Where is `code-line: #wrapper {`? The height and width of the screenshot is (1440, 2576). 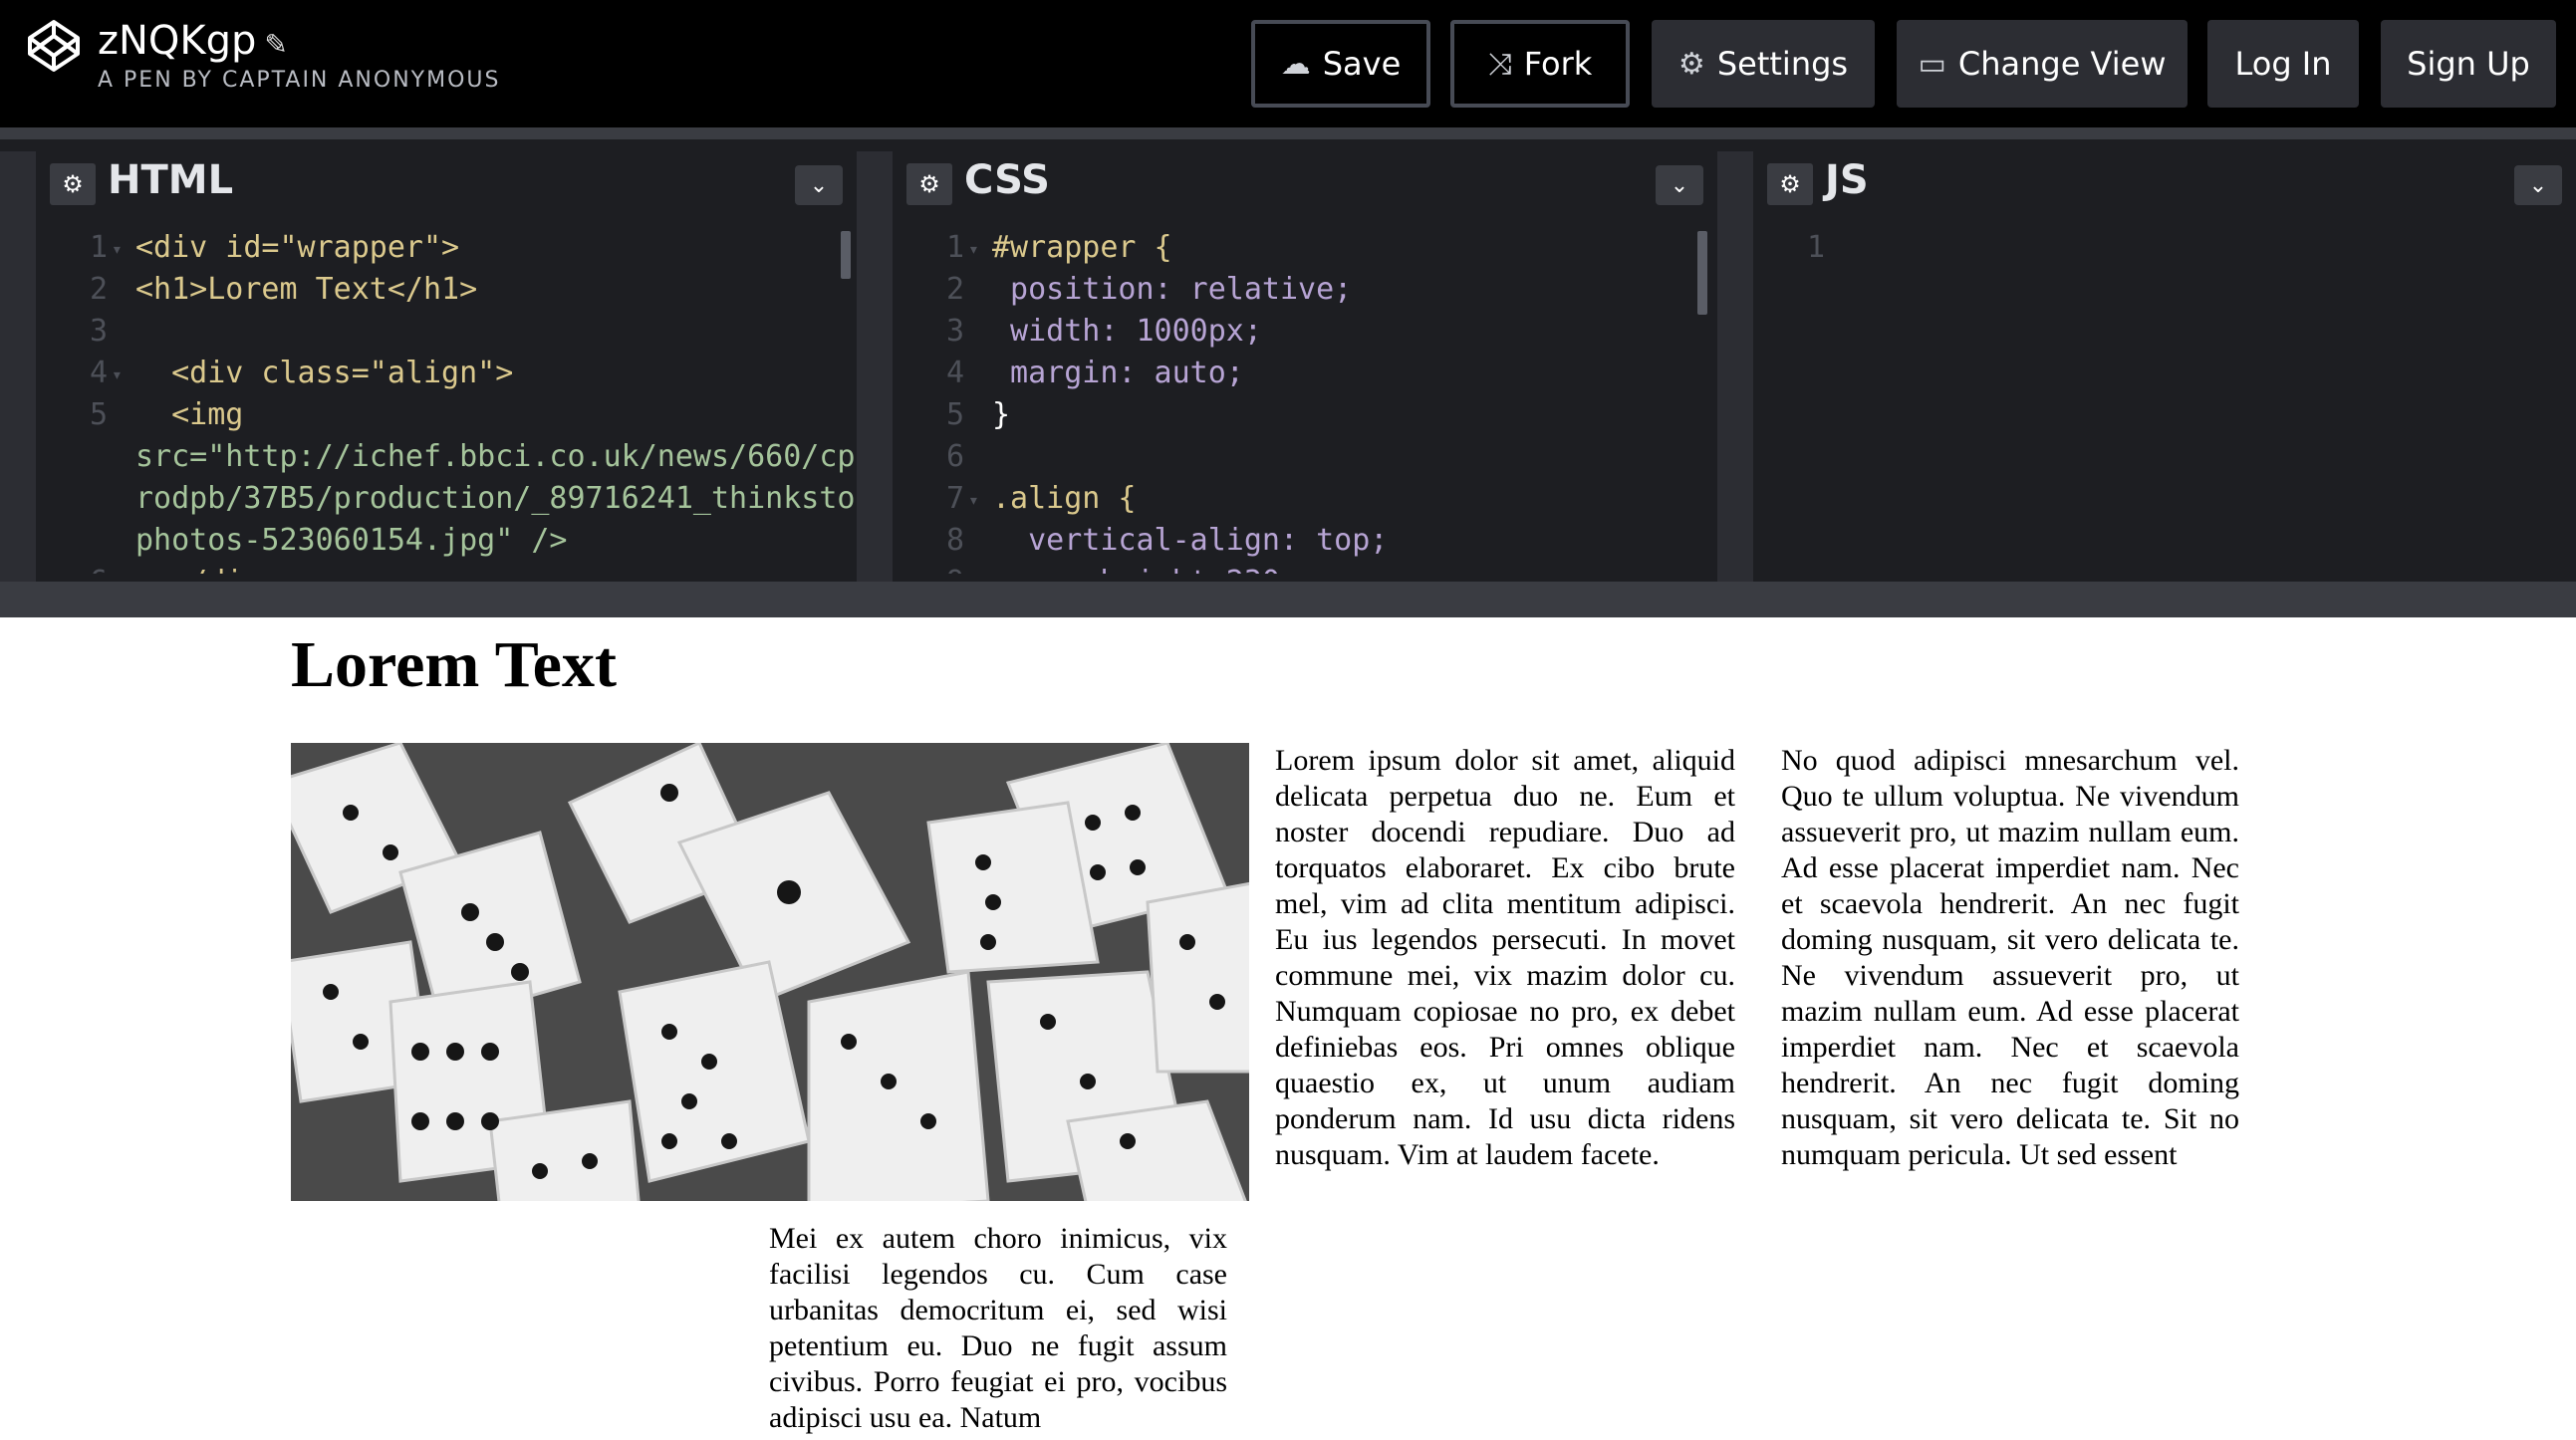
code-line: #wrapper { is located at coordinates (1082, 248).